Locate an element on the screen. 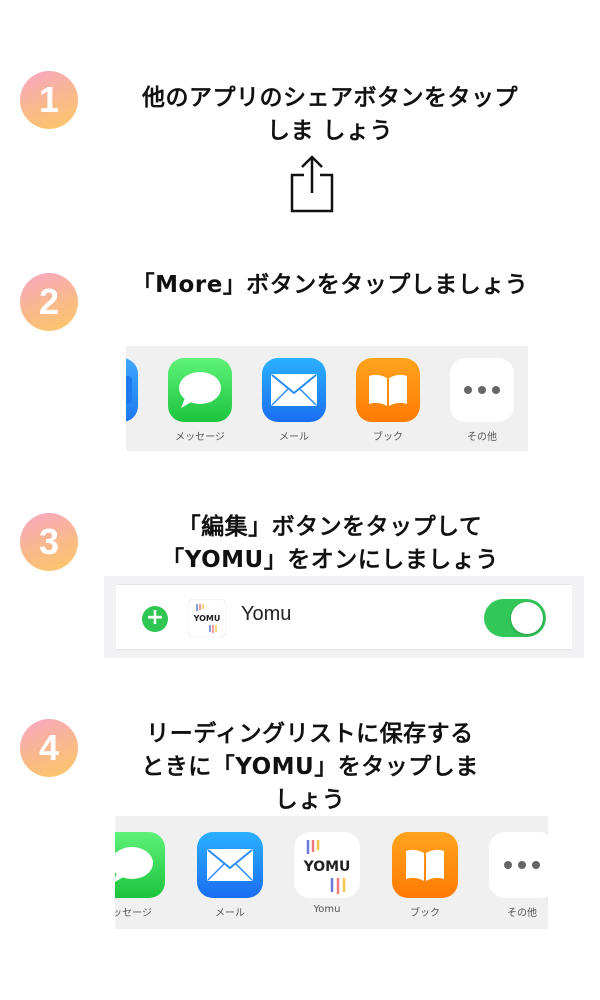 The image size is (600, 1000). yomu-app: YOMU is located at coordinates (327, 865).